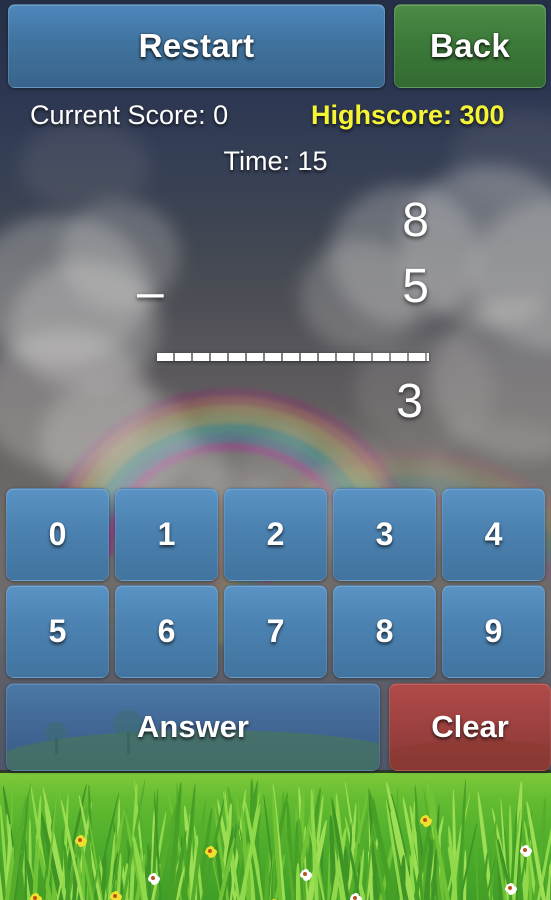 The width and height of the screenshot is (551, 900). What do you see at coordinates (409, 401) in the screenshot?
I see `answer-display: 3` at bounding box center [409, 401].